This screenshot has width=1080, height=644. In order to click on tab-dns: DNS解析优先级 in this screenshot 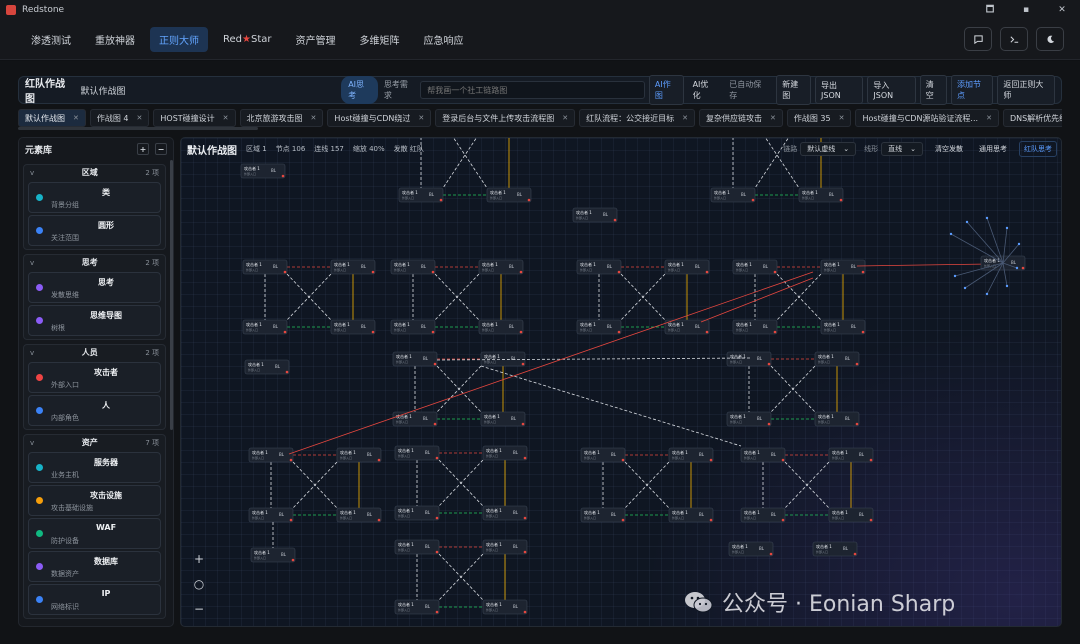, I will do `click(1032, 118)`.